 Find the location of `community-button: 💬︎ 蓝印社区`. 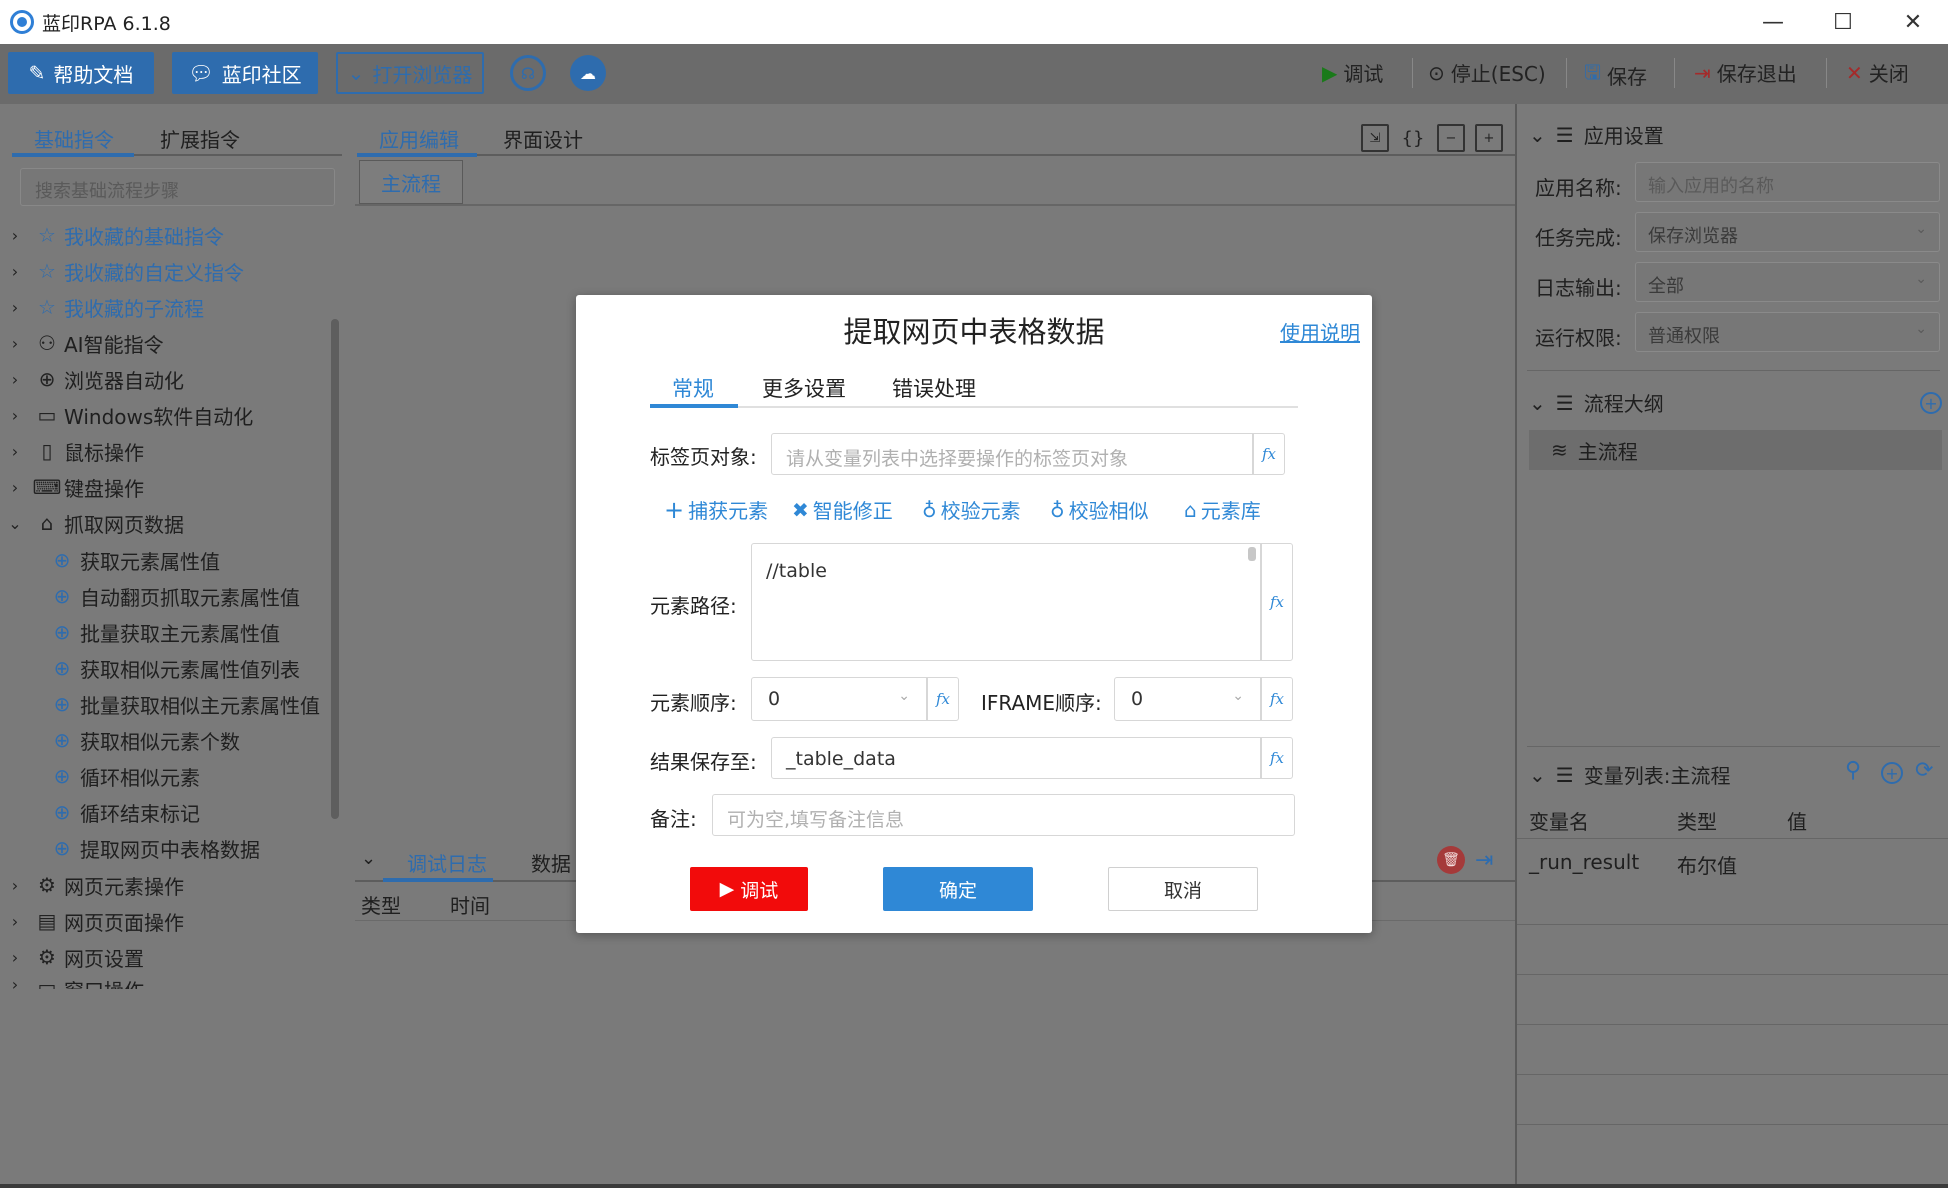

community-button: 💬︎ 蓝印社区 is located at coordinates (245, 73).